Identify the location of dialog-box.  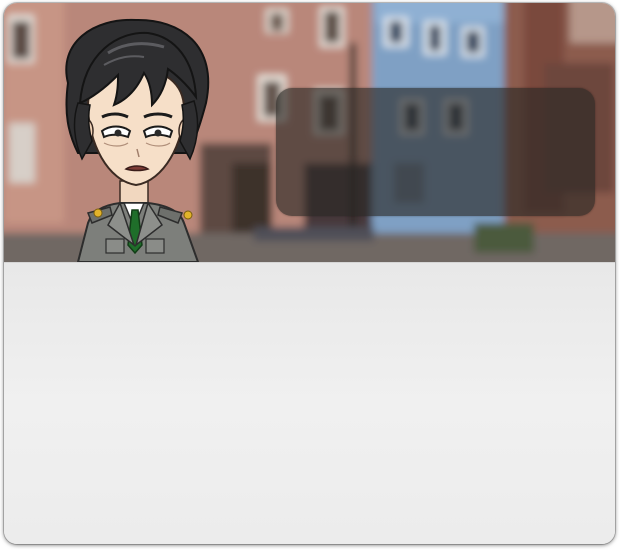
(435, 152).